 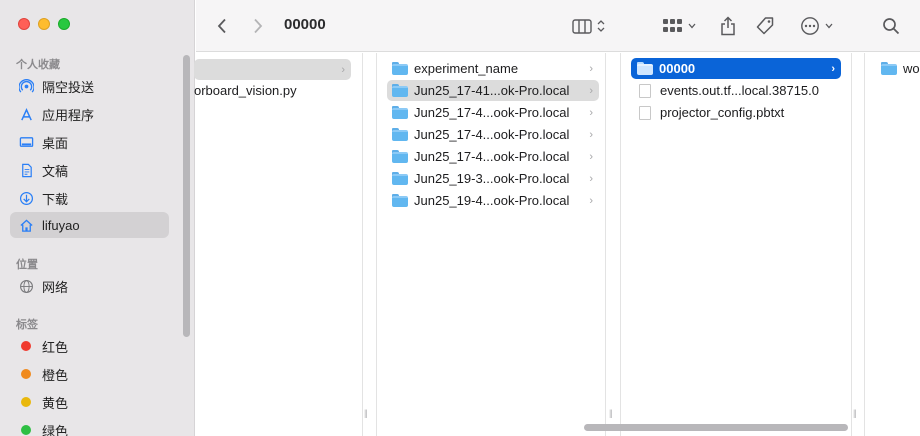 I want to click on sidebar-scrollbar, so click(x=186, y=196).